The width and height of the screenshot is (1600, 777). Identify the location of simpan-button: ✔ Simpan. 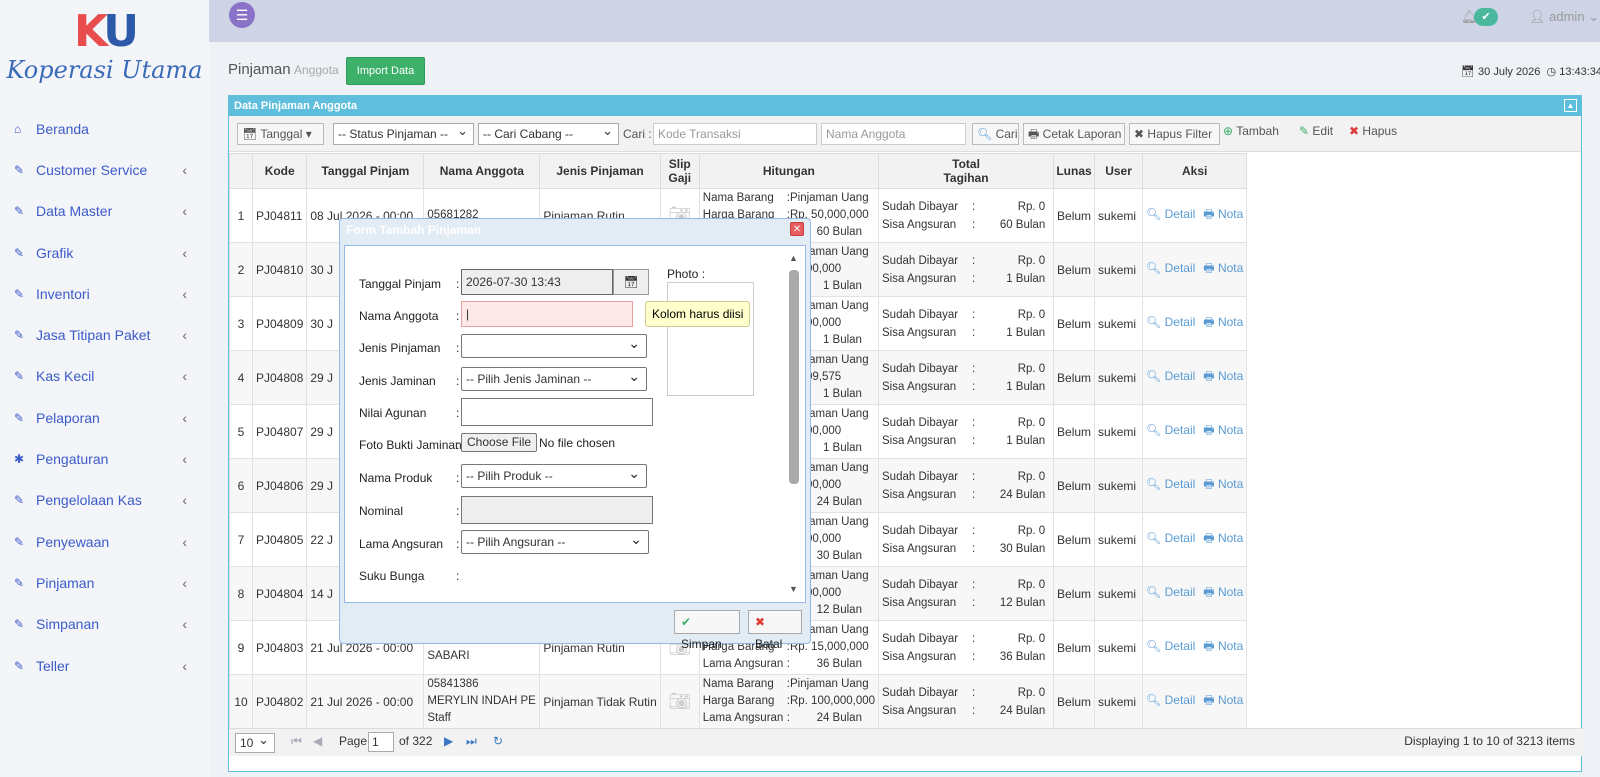
(707, 630).